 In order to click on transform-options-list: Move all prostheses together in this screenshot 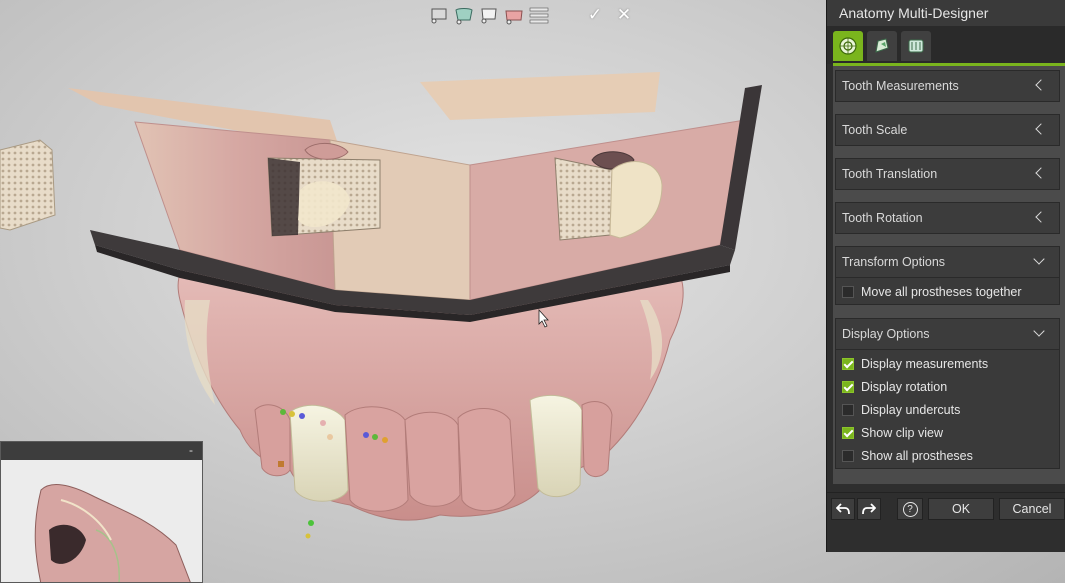, I will do `click(947, 291)`.